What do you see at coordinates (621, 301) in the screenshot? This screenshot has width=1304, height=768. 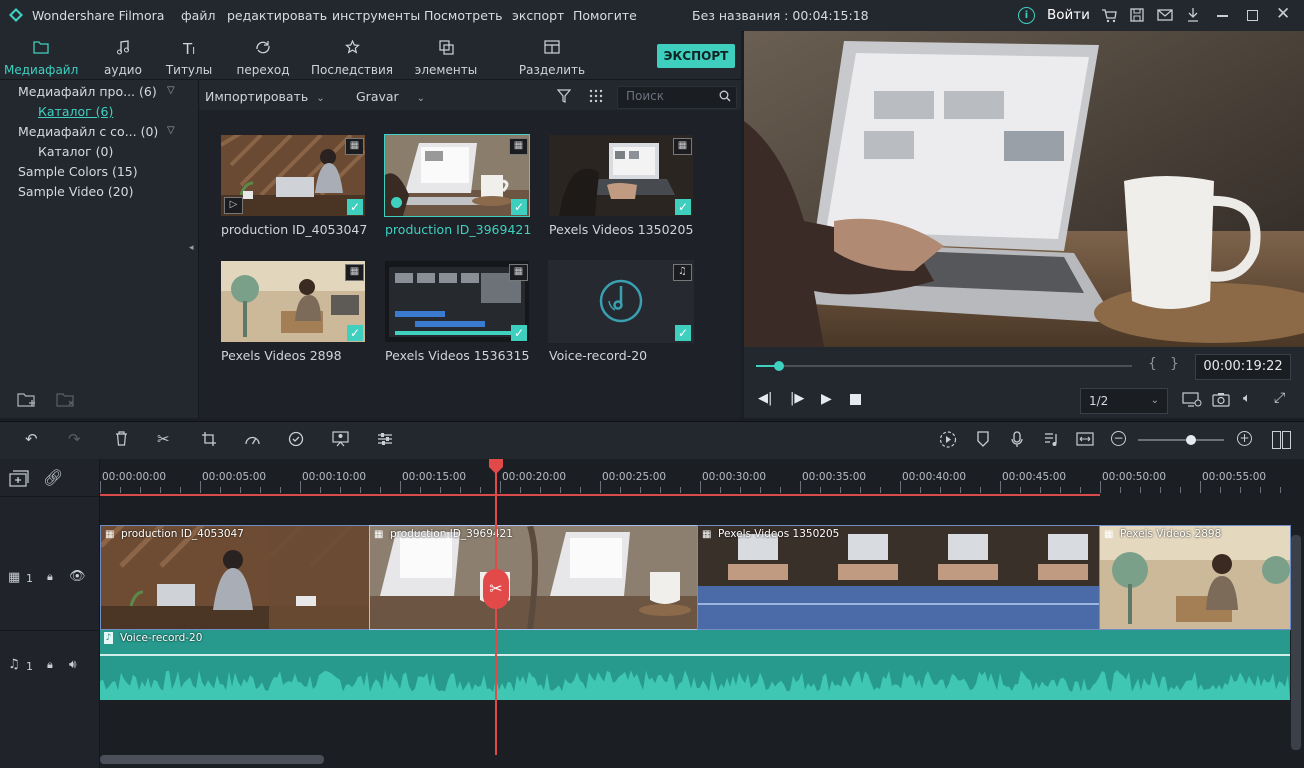 I see `media-thumb: ♫ ✓` at bounding box center [621, 301].